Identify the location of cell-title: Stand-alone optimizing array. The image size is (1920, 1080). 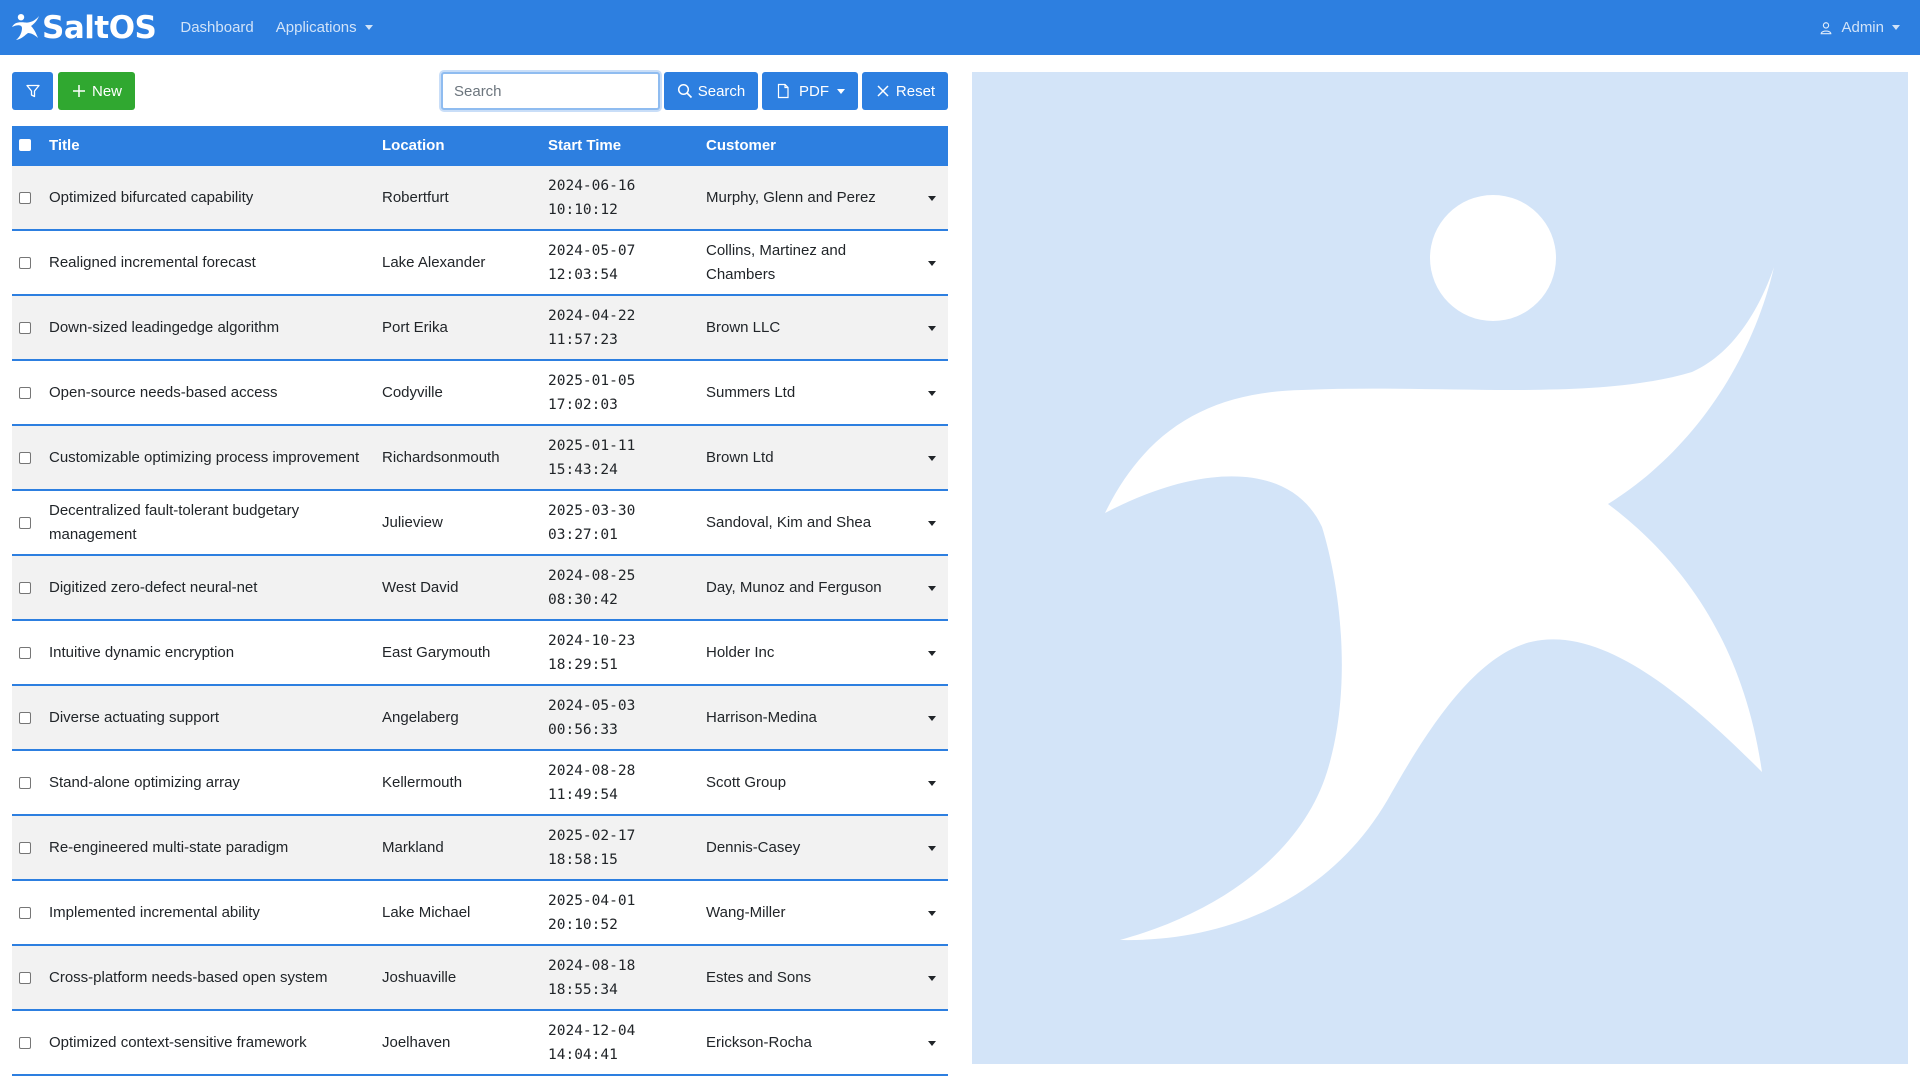
(144, 782).